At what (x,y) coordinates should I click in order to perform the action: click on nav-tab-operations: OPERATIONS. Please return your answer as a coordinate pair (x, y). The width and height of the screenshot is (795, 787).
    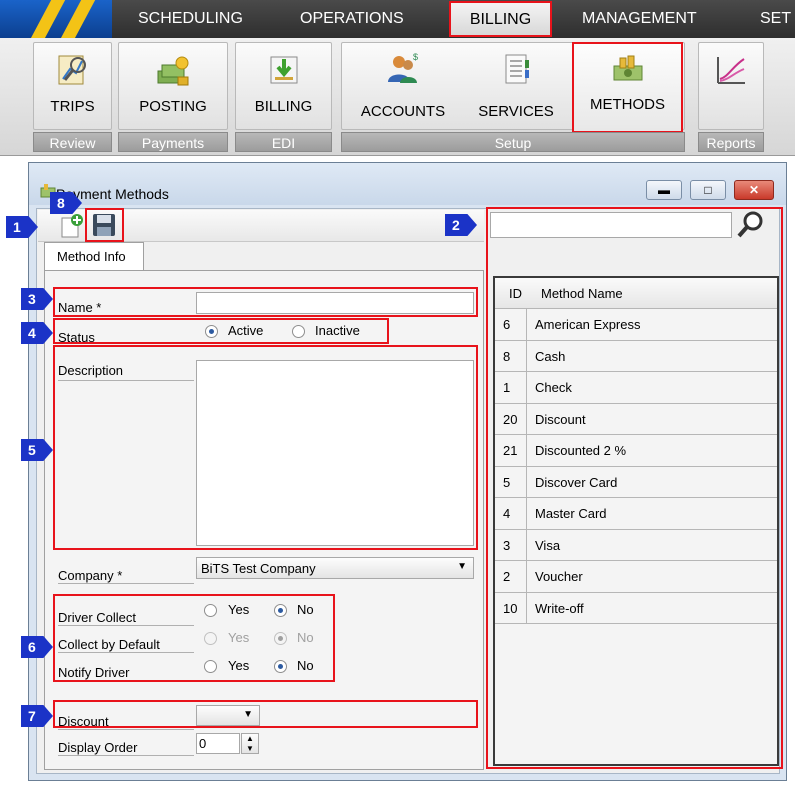
    Looking at the image, I should click on (352, 19).